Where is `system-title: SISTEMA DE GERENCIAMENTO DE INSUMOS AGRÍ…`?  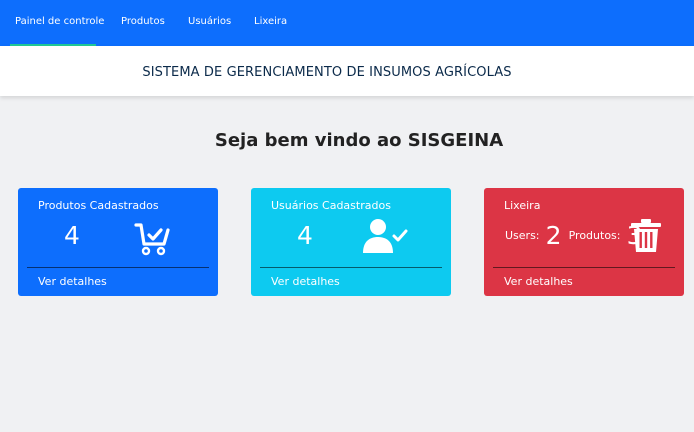
system-title: SISTEMA DE GERENCIAMENTO DE INSUMOS AGRÍ… is located at coordinates (327, 72).